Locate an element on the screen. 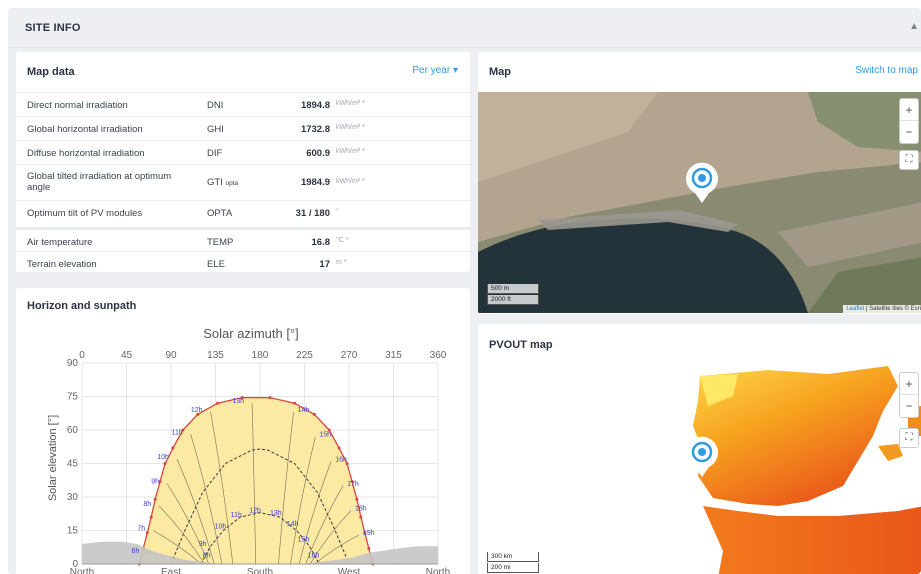 Image resolution: width=921 pixels, height=574 pixels. zoom-in-button: + is located at coordinates (909, 110).